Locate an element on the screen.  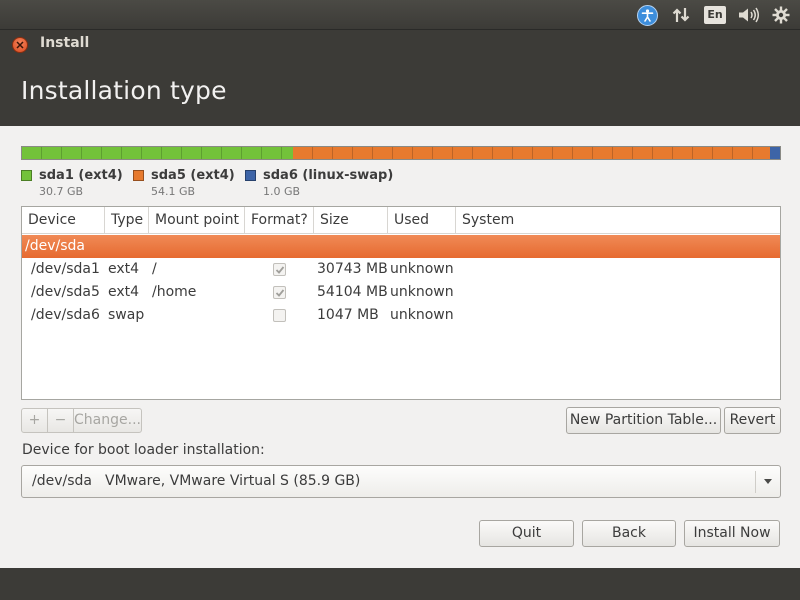
cell-mount: / is located at coordinates (154, 269).